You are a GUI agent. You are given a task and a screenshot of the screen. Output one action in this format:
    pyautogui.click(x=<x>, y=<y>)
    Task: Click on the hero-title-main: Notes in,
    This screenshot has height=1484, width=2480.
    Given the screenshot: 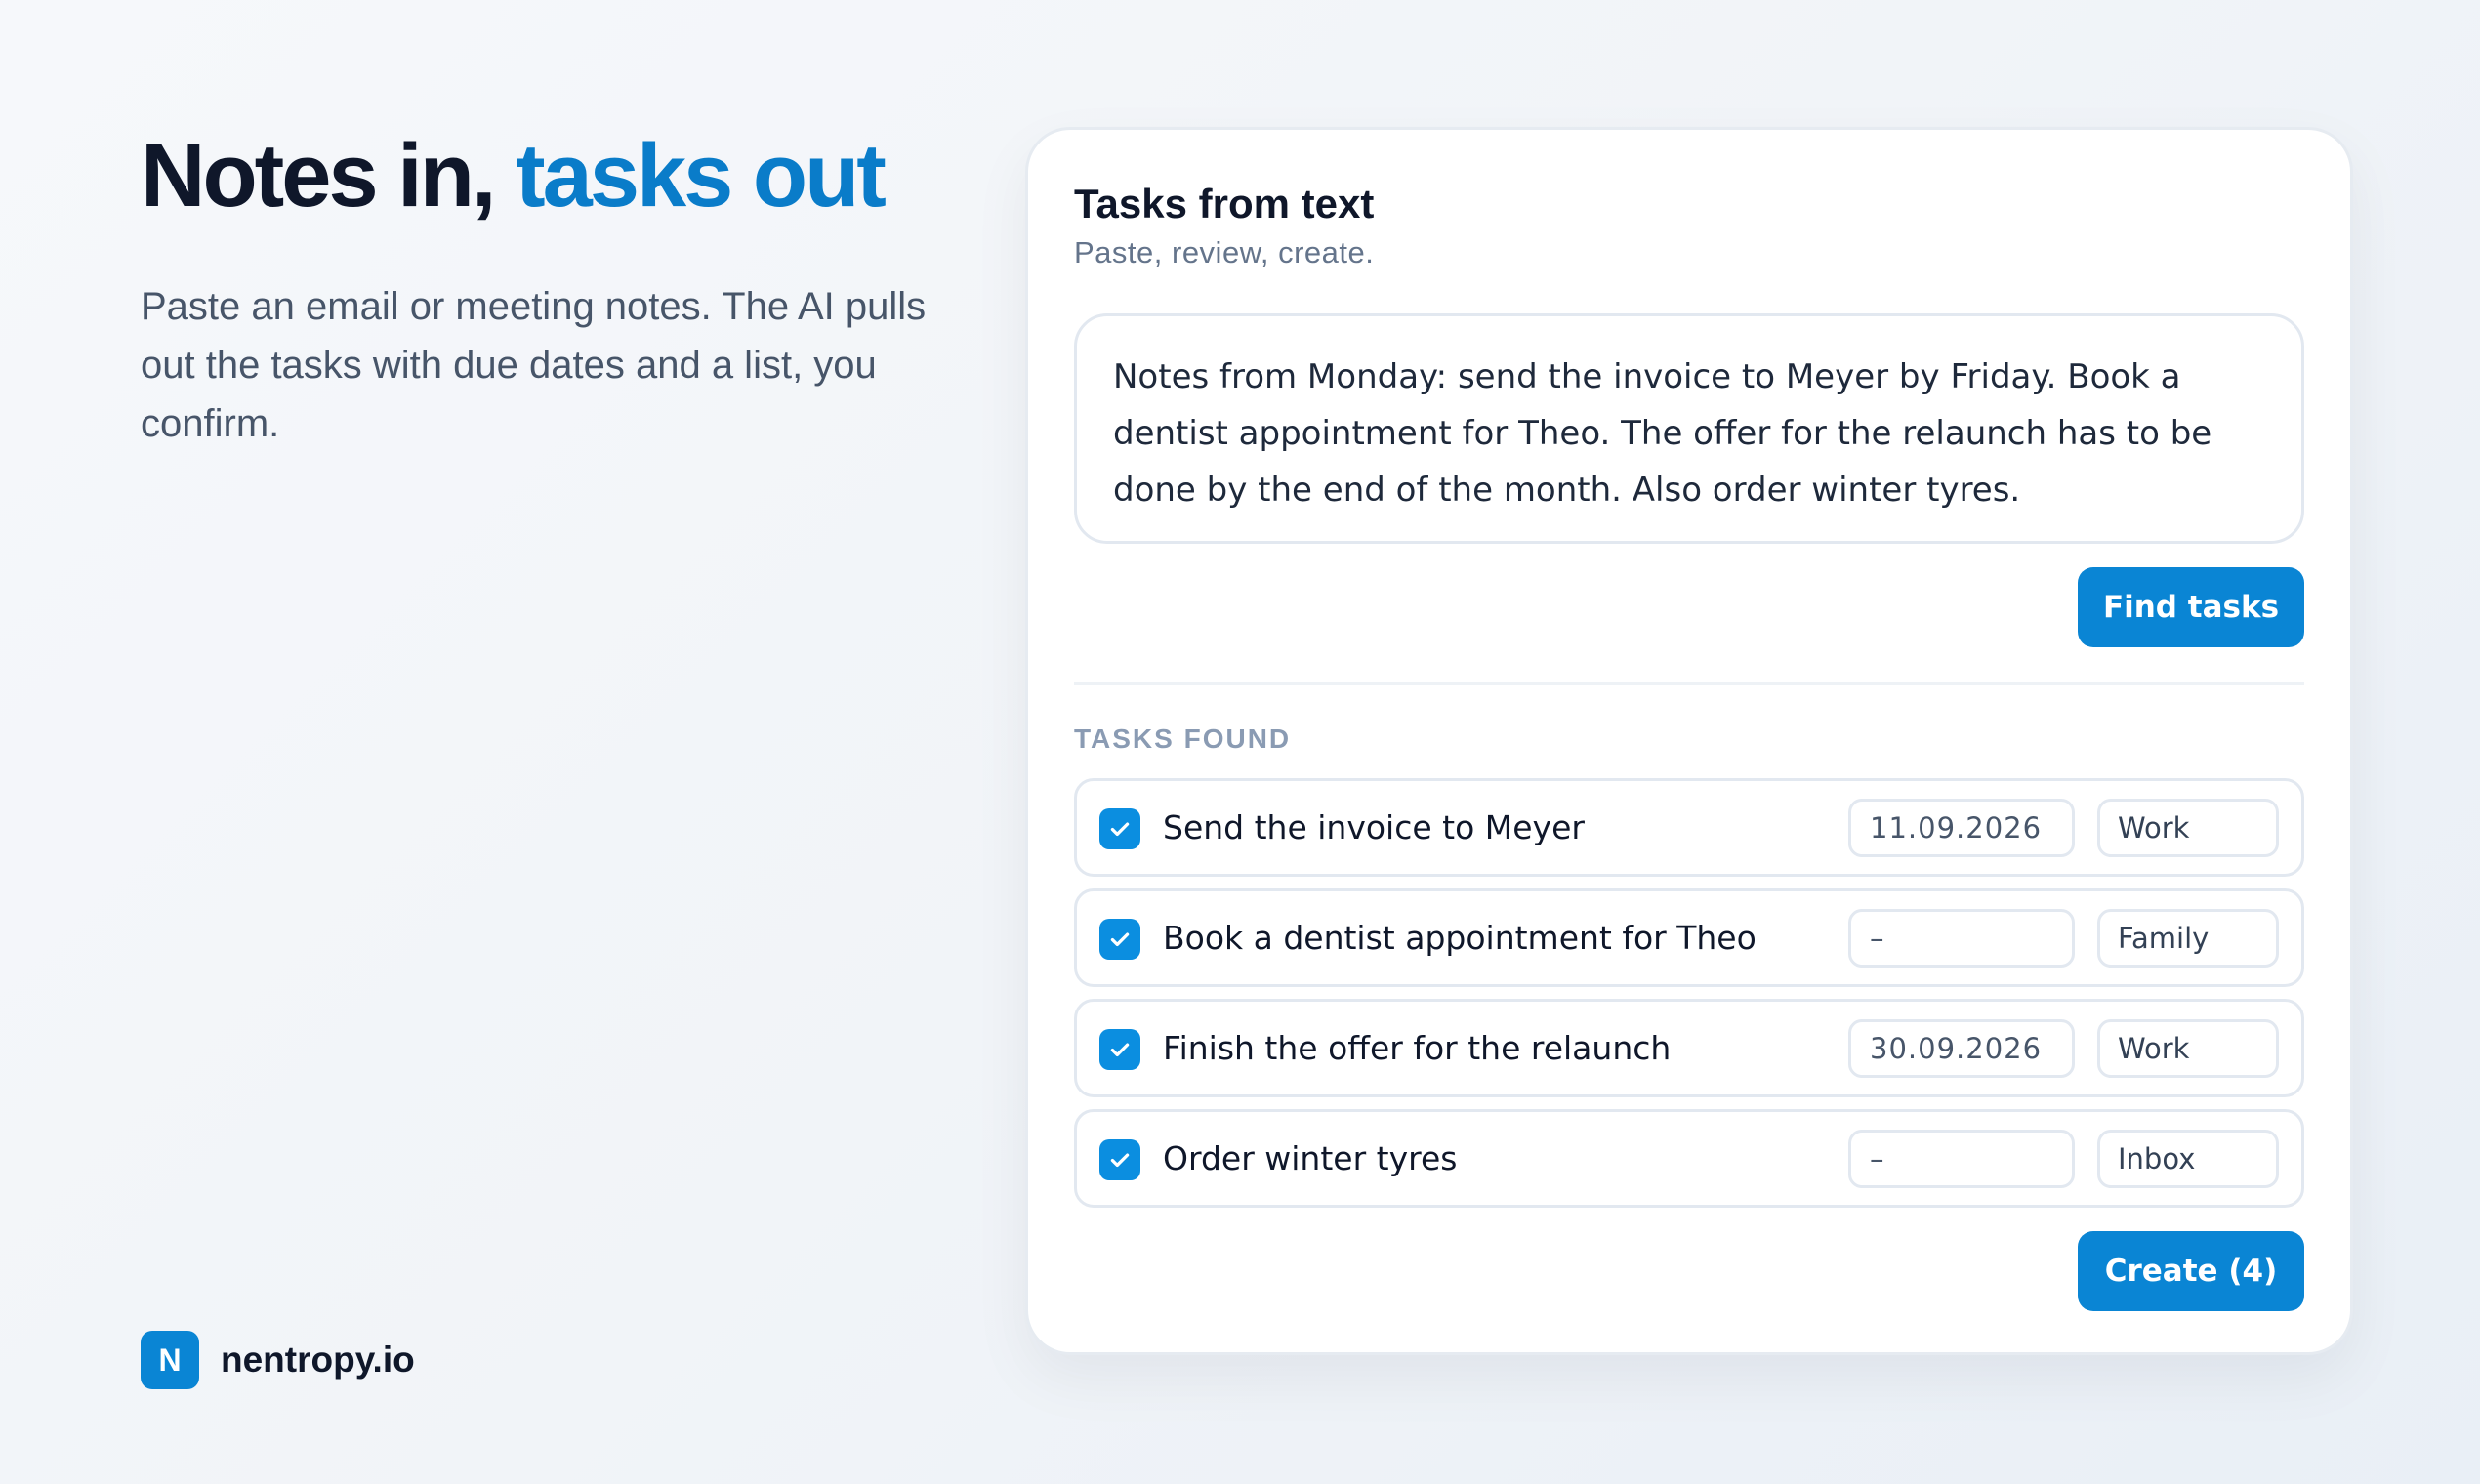 What is the action you would take?
    pyautogui.click(x=329, y=176)
    